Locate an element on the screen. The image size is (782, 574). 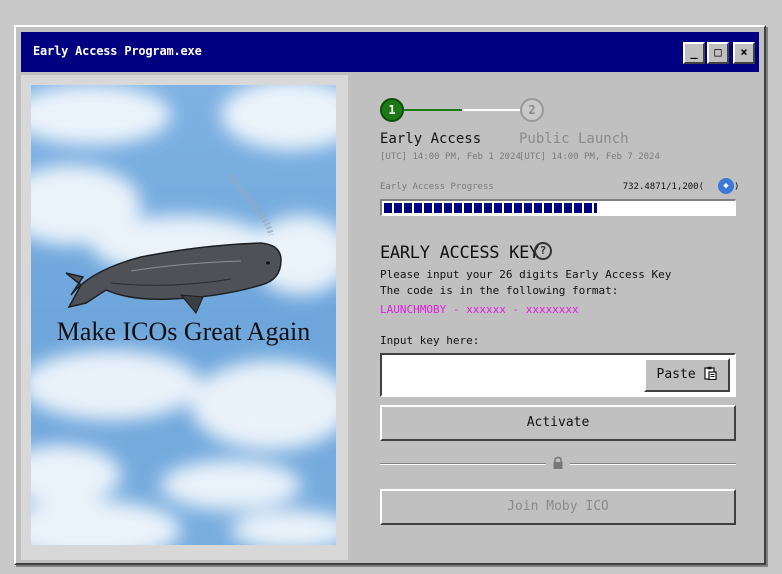
title-bar: Early Access Program.exe _ □ × is located at coordinates (390, 52).